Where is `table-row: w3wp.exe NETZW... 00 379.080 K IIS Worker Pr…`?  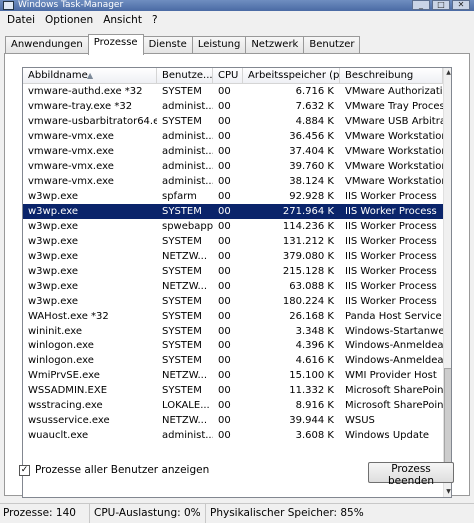 table-row: w3wp.exe NETZW... 00 379.080 K IIS Worker Pr… is located at coordinates (233, 256).